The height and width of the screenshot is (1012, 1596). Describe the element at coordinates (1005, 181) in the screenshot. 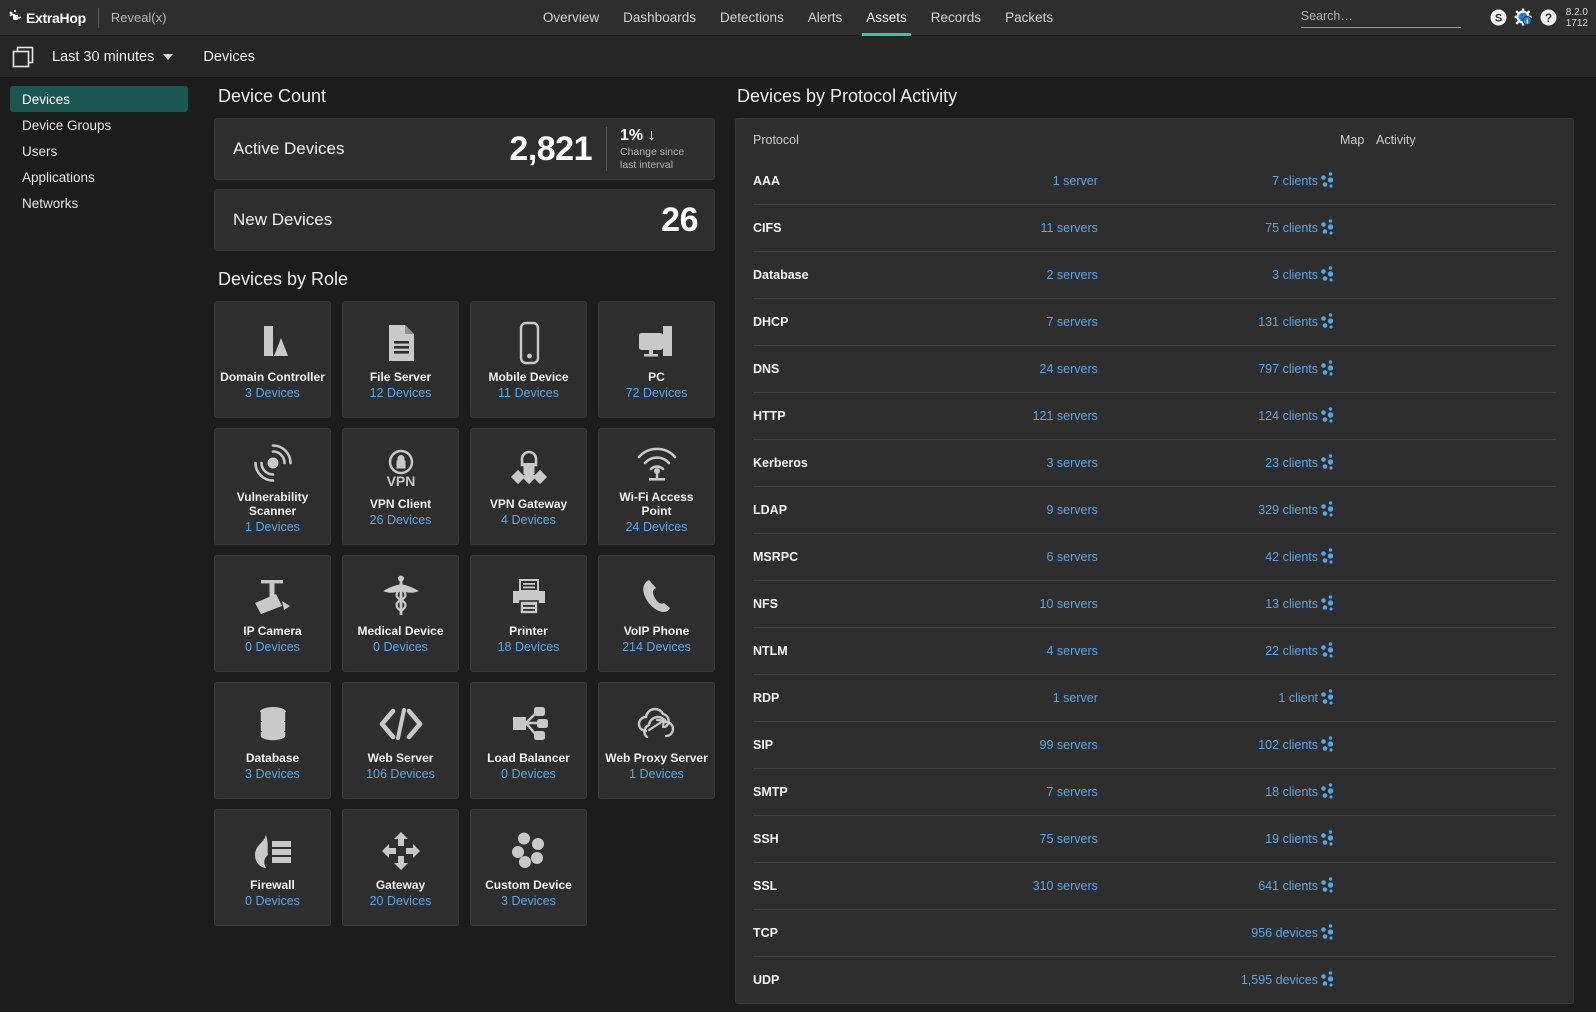

I see `server-count-link: 1 server` at that location.